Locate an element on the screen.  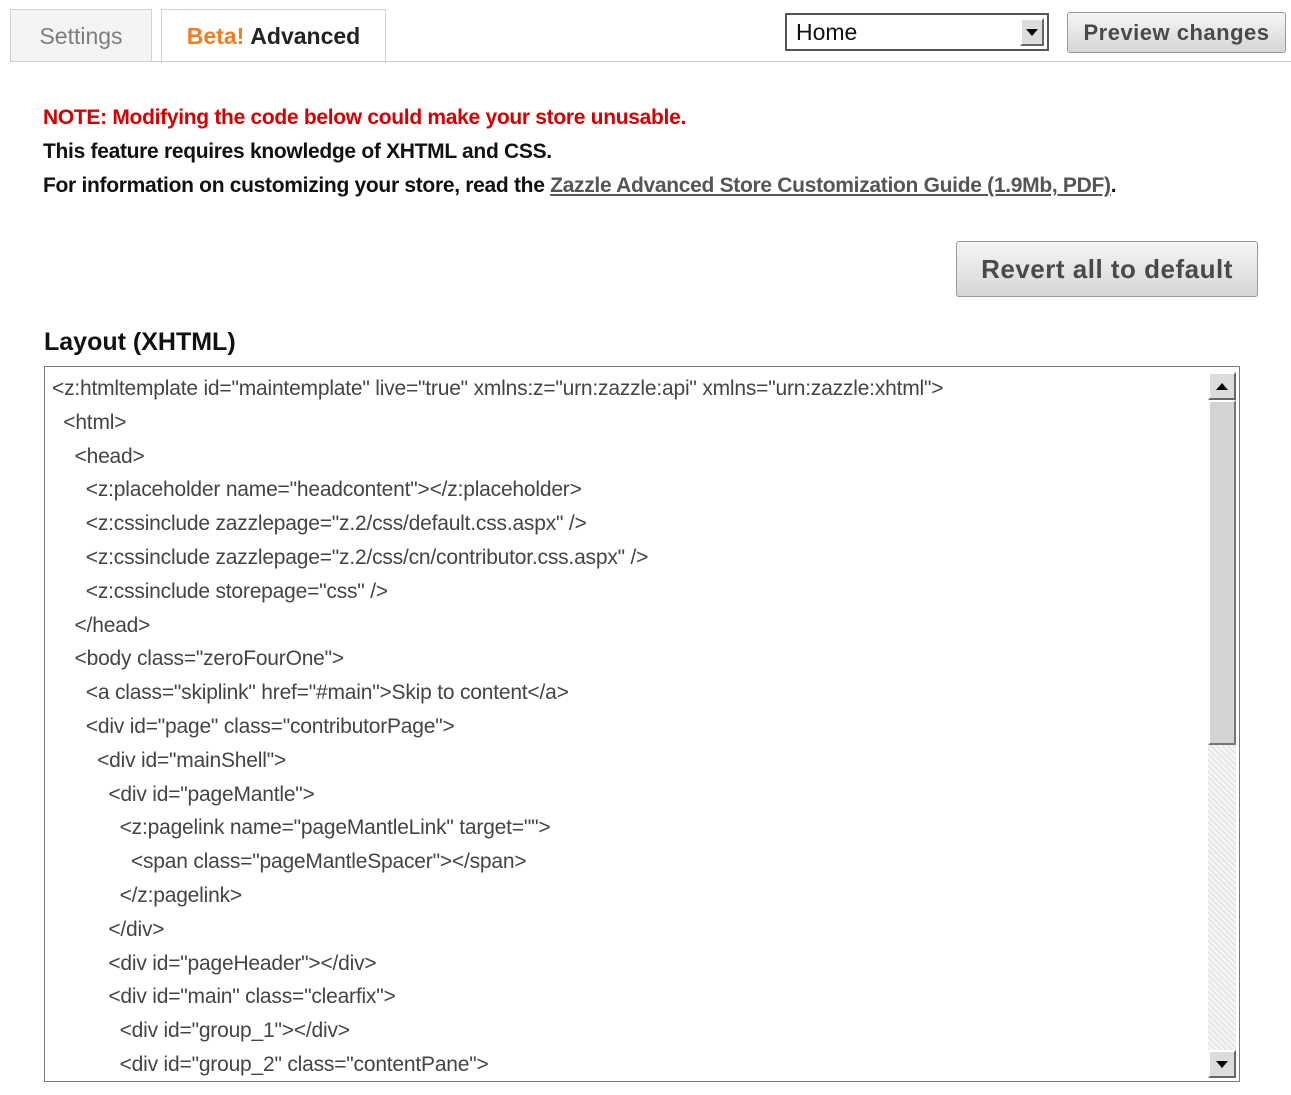
code-line: </div> is located at coordinates (108, 929).